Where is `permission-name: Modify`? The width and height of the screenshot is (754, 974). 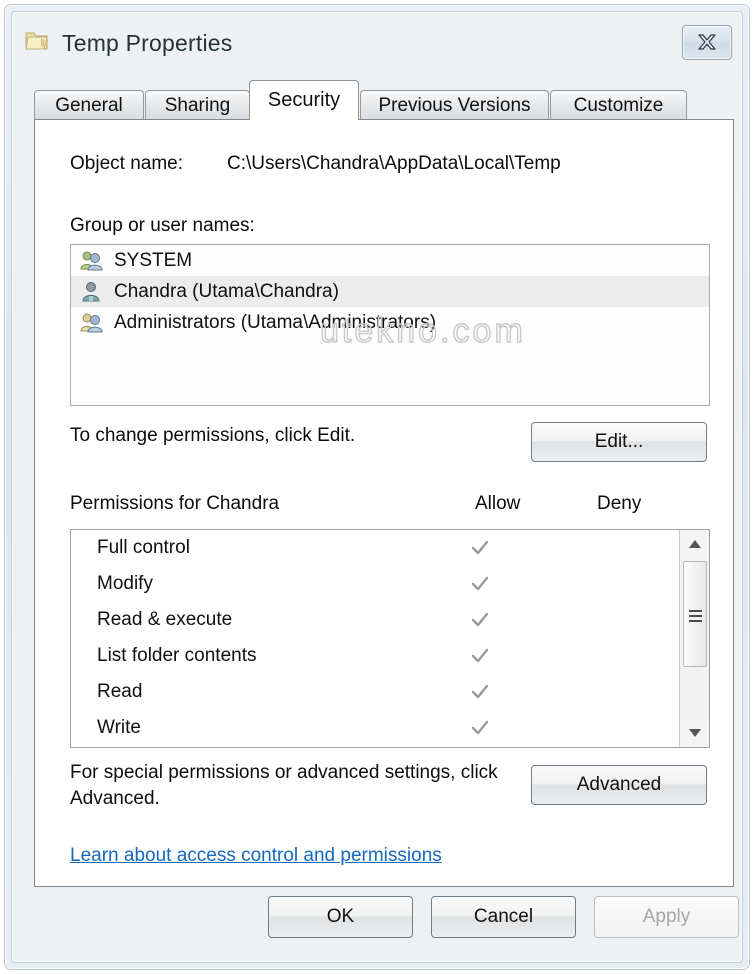
permission-name: Modify is located at coordinates (125, 583).